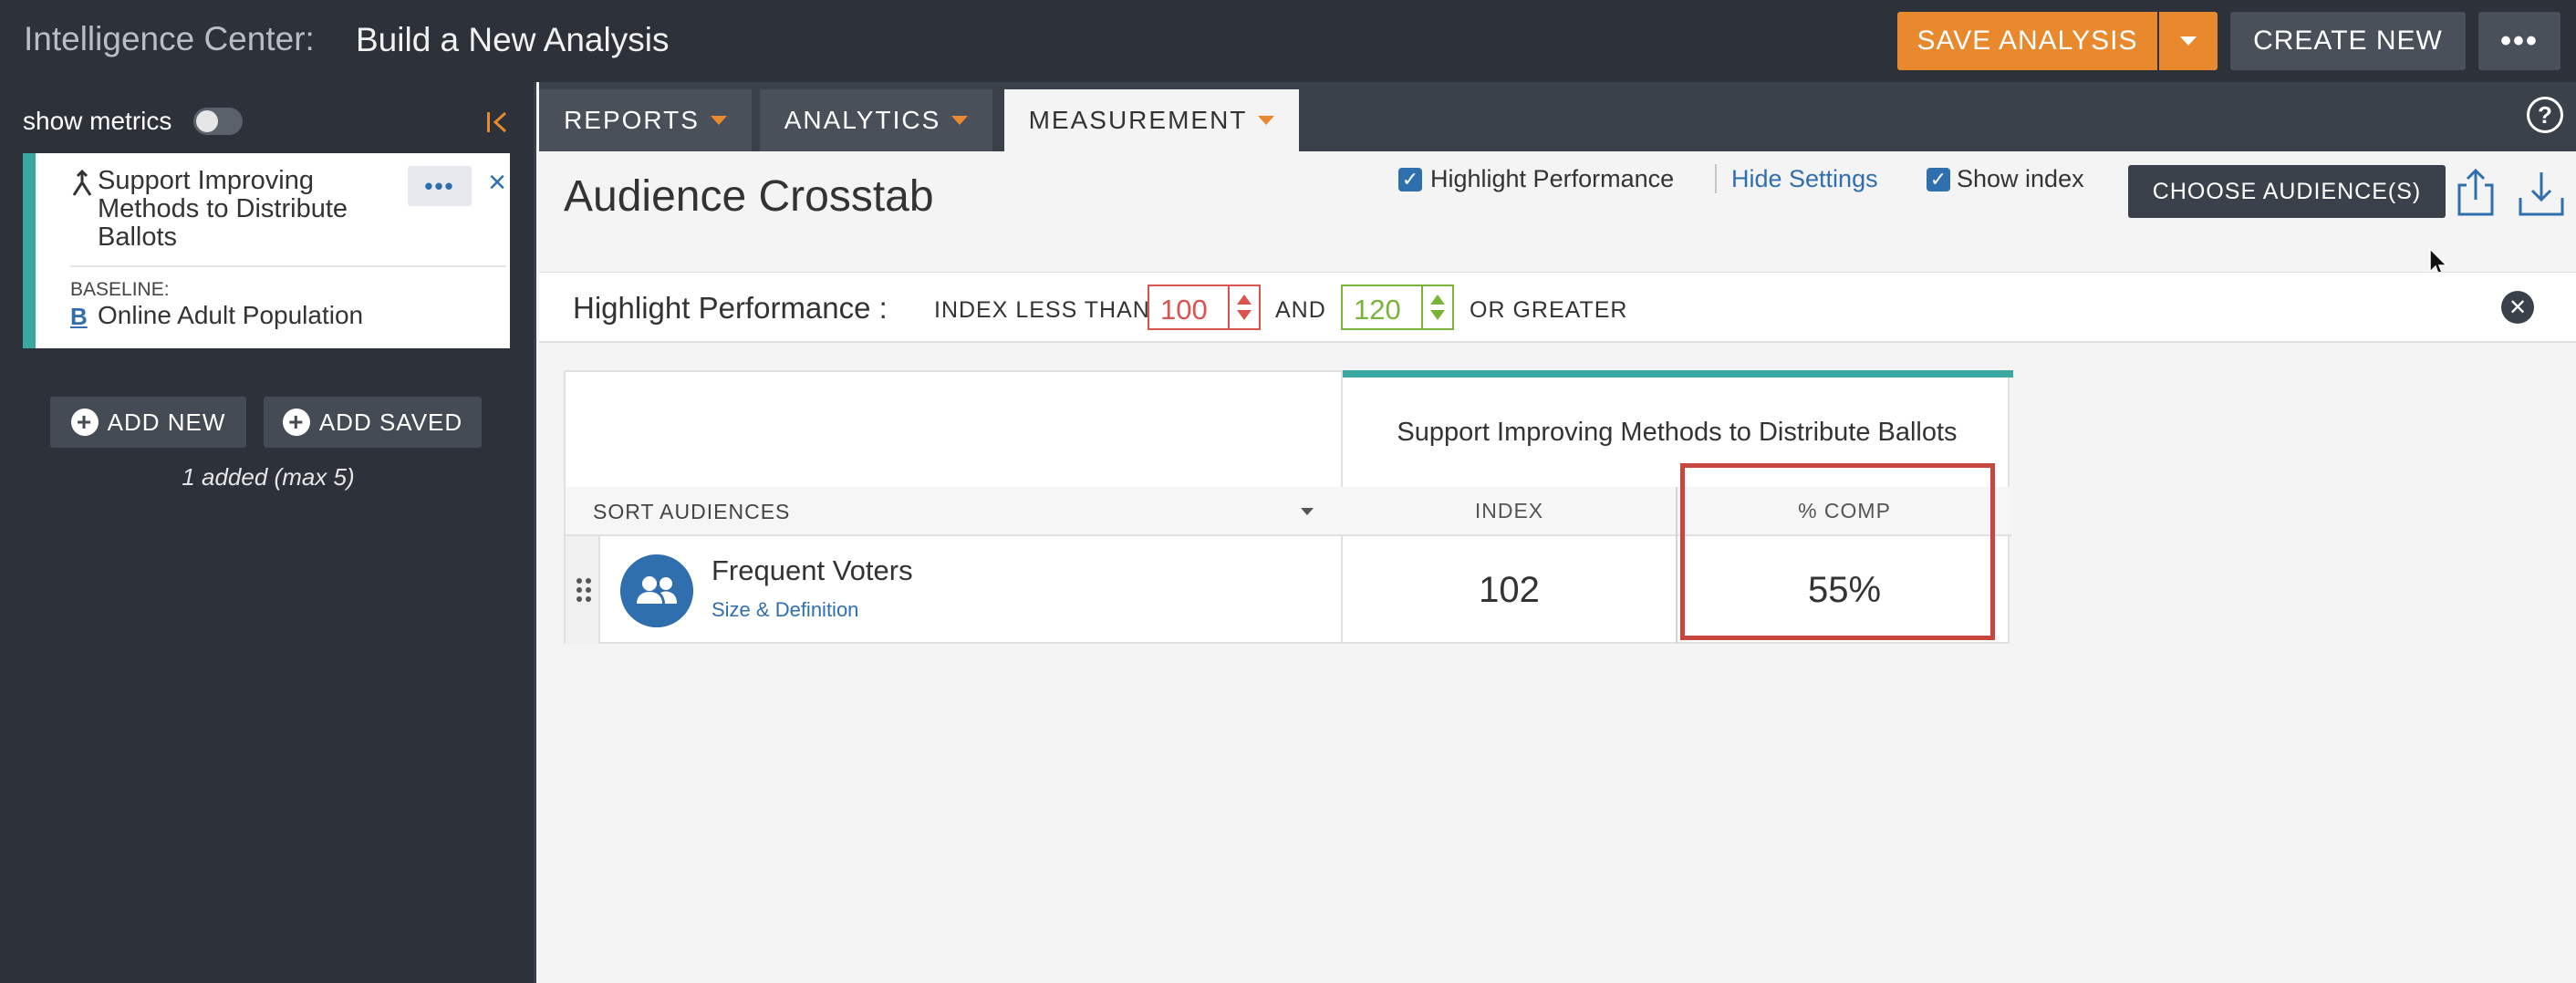 The height and width of the screenshot is (983, 2576). Describe the element at coordinates (440, 186) in the screenshot. I see `audience-card-more-button: •••` at that location.